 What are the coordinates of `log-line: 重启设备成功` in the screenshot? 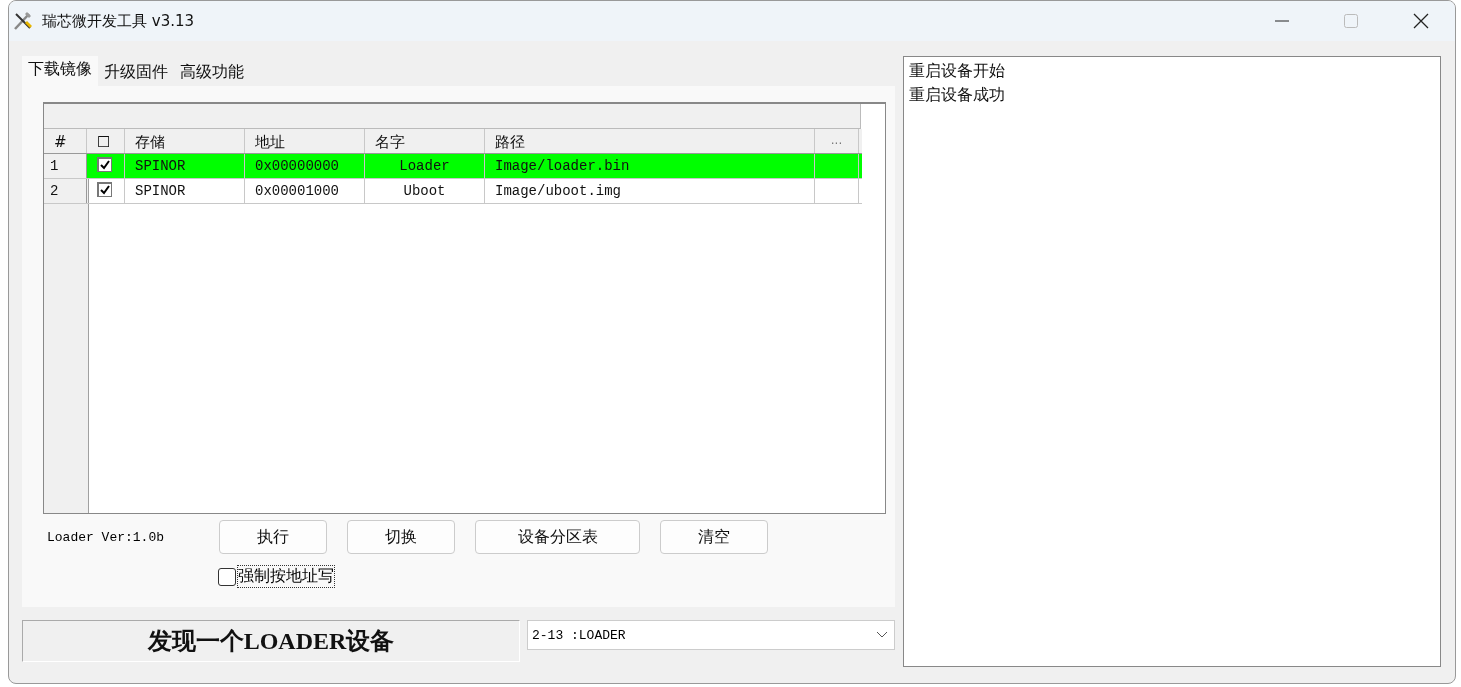 It's located at (957, 95).